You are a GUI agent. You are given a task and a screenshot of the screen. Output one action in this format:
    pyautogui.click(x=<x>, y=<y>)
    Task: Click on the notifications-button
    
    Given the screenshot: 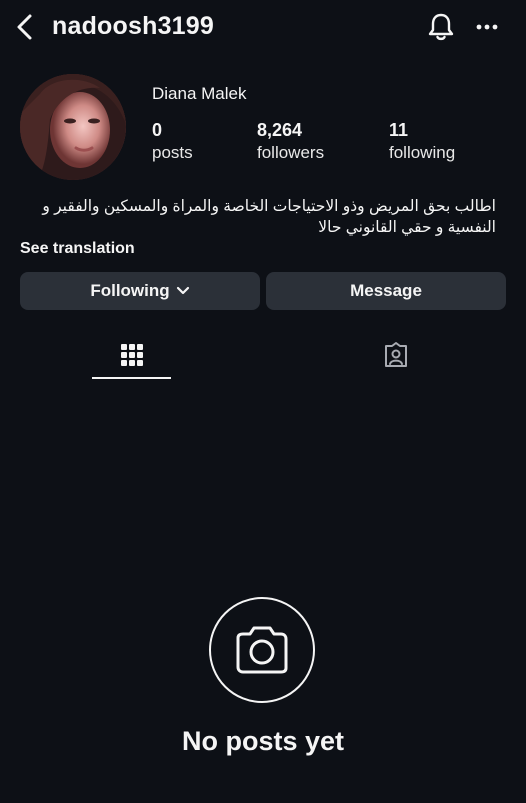 What is the action you would take?
    pyautogui.click(x=441, y=27)
    